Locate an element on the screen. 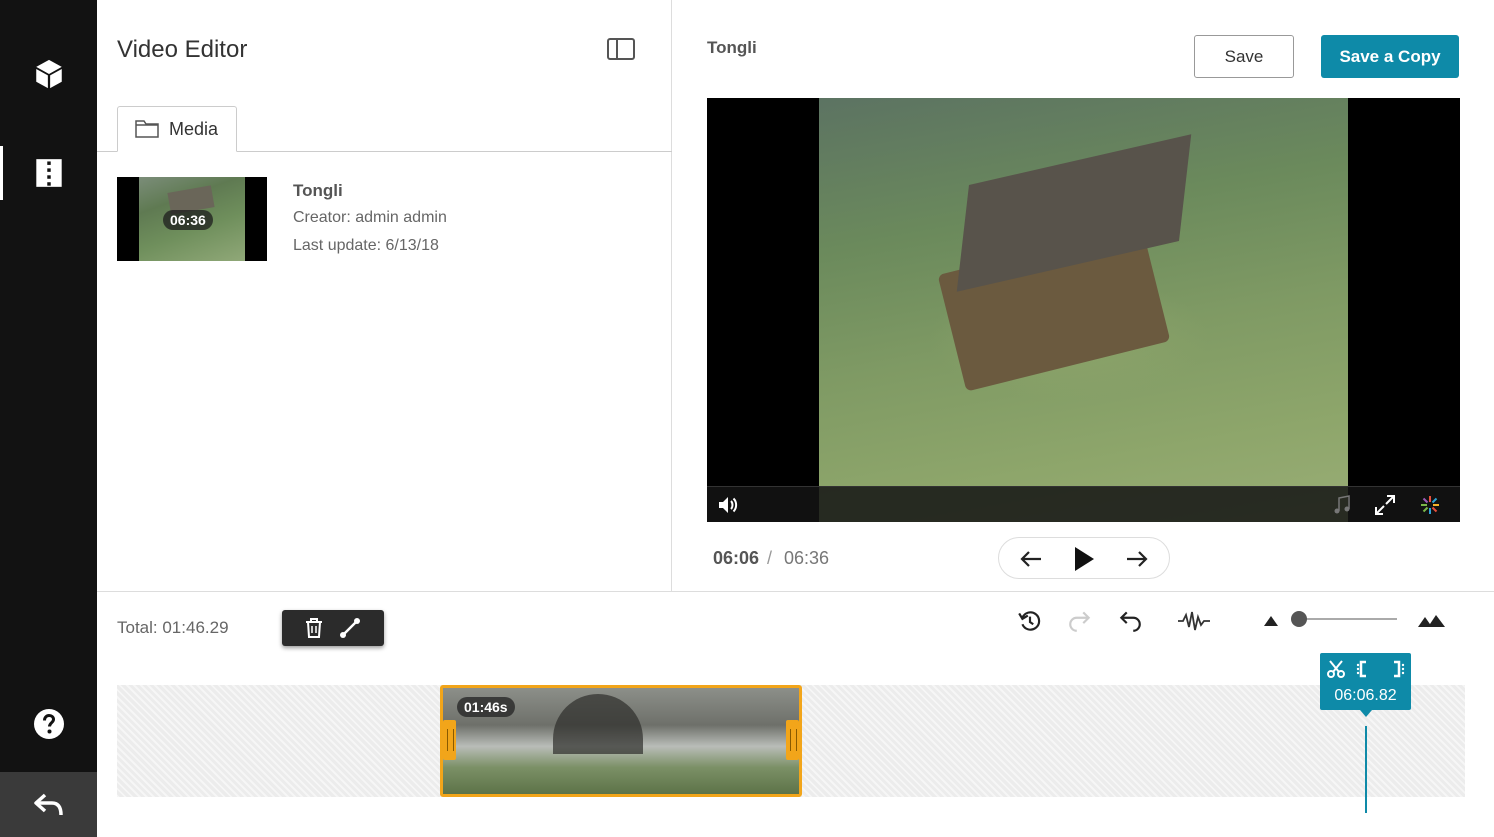 The width and height of the screenshot is (1494, 837). cube-icon is located at coordinates (48, 74).